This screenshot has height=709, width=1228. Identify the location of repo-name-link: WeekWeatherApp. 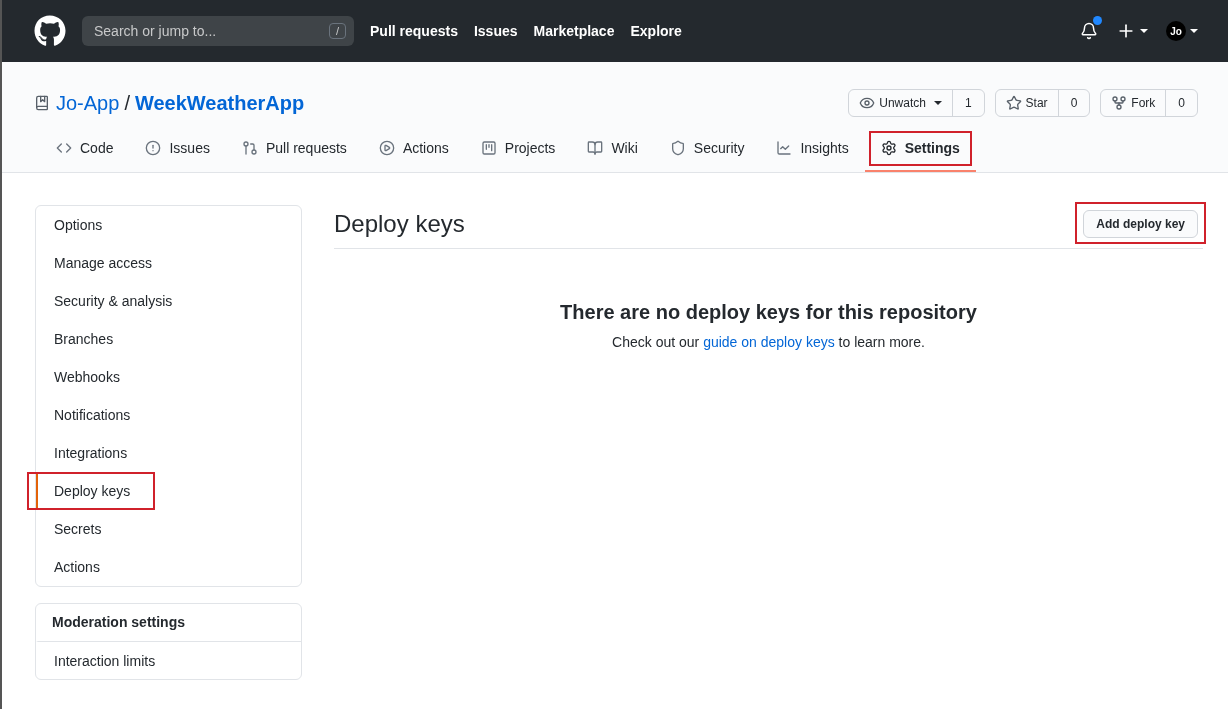
(219, 103).